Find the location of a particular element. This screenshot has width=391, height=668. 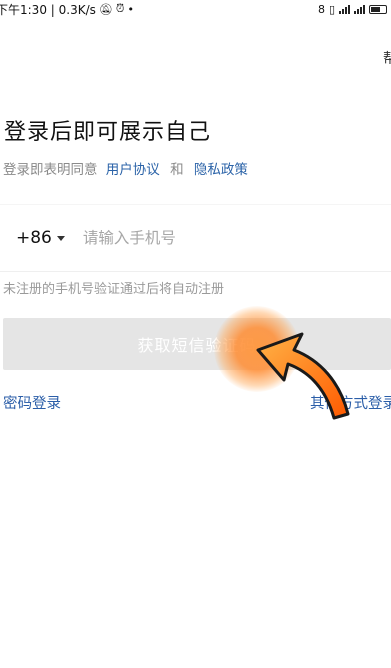

alarm-icon: ⏰︎ is located at coordinates (120, 8).